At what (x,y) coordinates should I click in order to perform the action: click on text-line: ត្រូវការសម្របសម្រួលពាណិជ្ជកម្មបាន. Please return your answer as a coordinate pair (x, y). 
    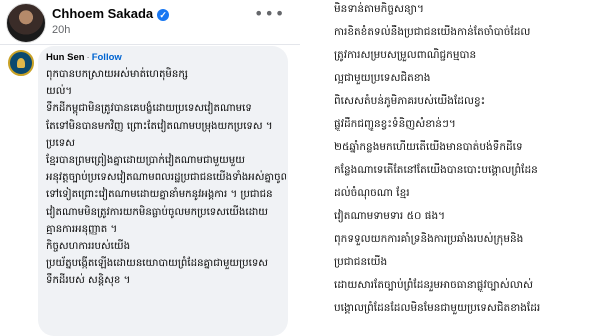
    Looking at the image, I should click on (405, 55).